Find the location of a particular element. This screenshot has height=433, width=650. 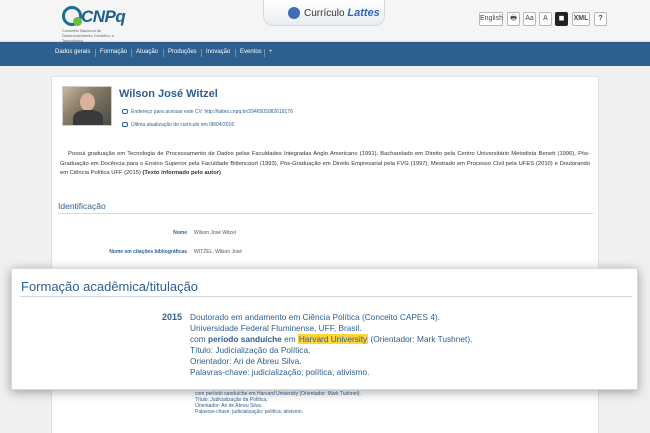

print-icon: 🖶 is located at coordinates (513, 19).